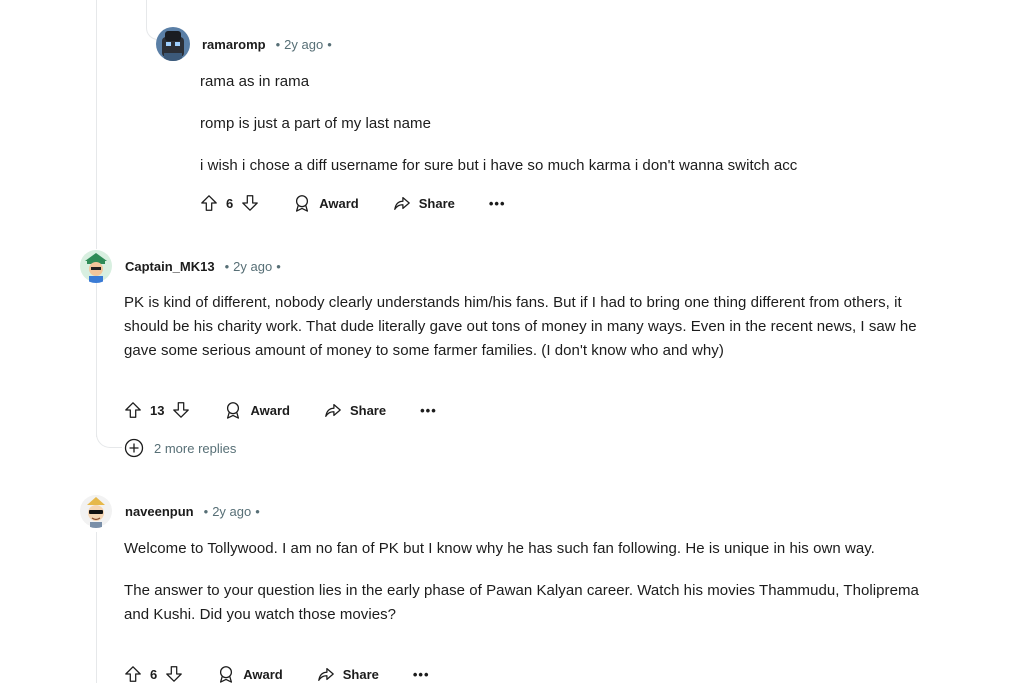 Image resolution: width=1024 pixels, height=683 pixels. What do you see at coordinates (170, 266) in the screenshot?
I see `username: Captain_MK13` at bounding box center [170, 266].